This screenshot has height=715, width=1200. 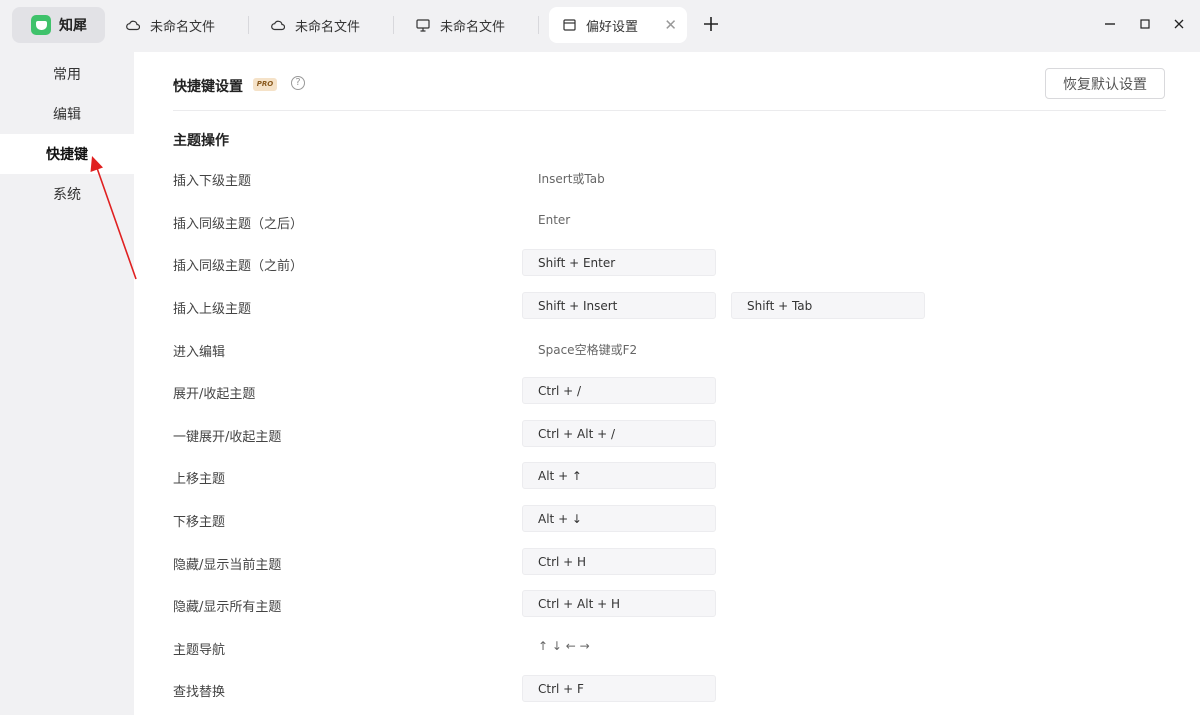 I want to click on maximize-button, so click(x=1145, y=24).